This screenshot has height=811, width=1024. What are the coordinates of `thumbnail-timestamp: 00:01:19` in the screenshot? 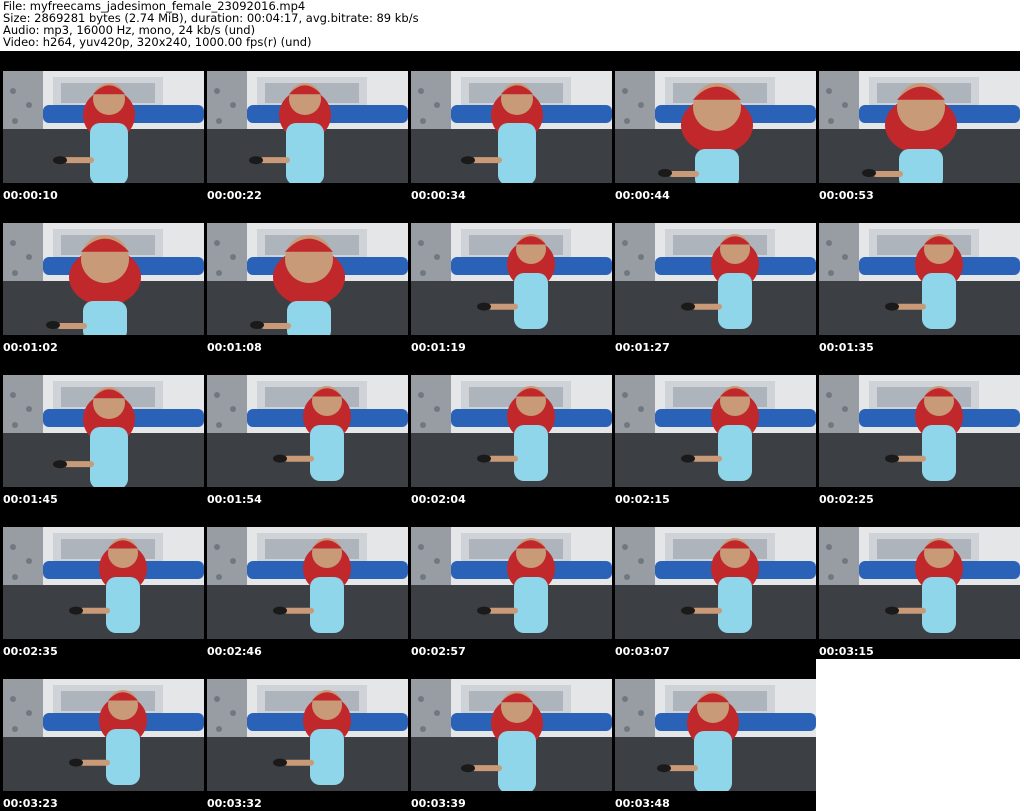 It's located at (438, 347).